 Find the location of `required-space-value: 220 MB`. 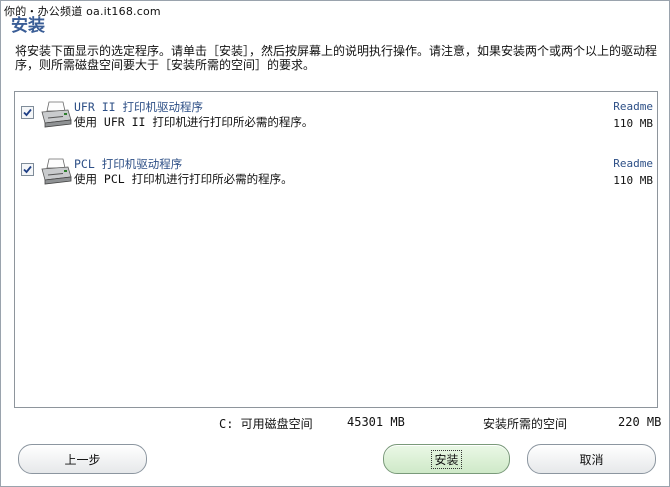

required-space-value: 220 MB is located at coordinates (640, 422).